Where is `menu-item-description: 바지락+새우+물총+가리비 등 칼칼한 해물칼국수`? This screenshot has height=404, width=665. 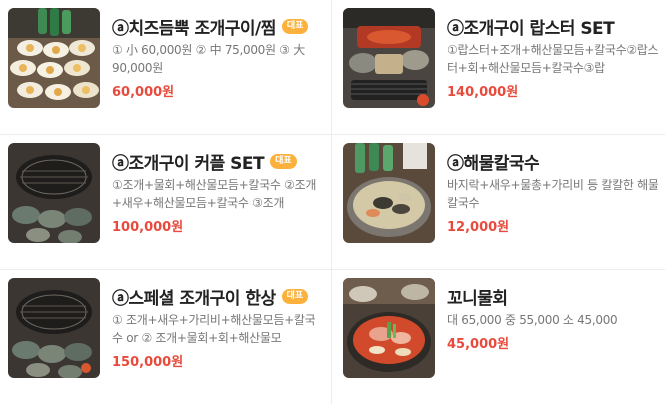 menu-item-description: 바지락+새우+물총+가리비 등 칼칼한 해물칼국수 is located at coordinates (553, 194).